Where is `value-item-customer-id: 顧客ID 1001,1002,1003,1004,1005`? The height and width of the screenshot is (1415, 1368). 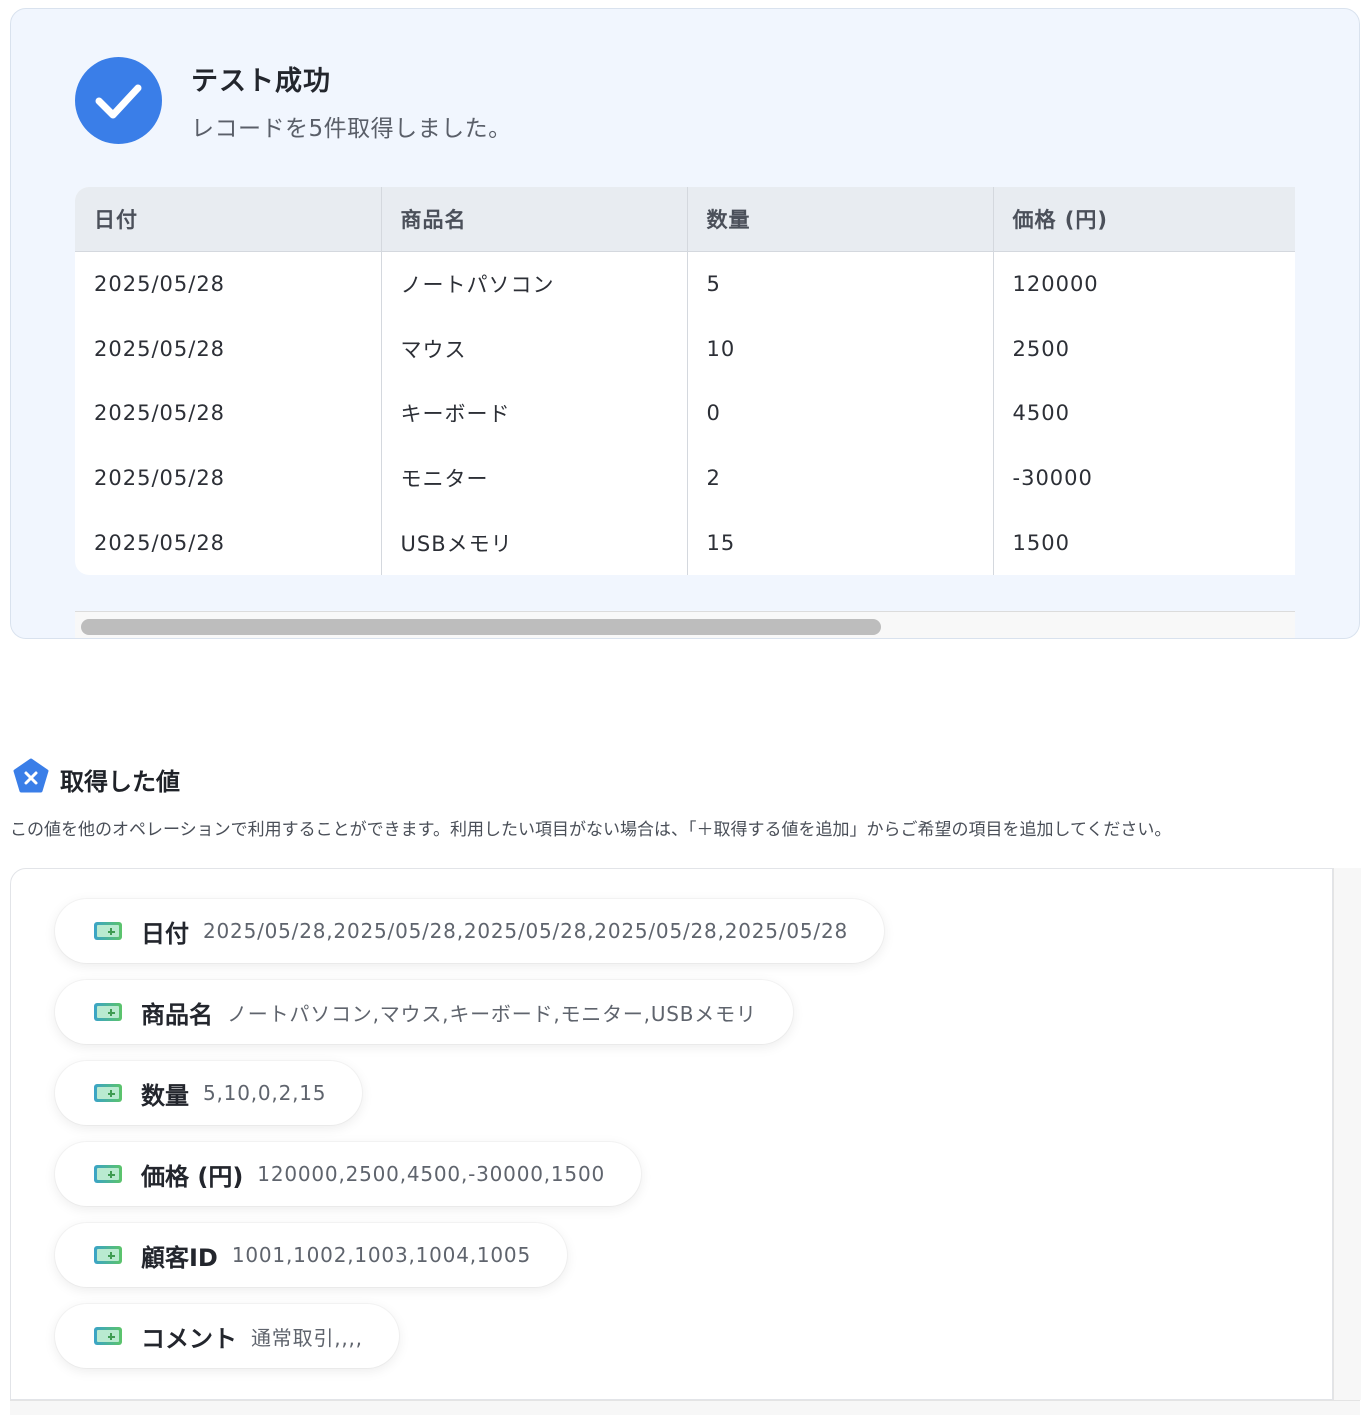
value-item-customer-id: 顧客ID 1001,1002,1003,1004,1005 is located at coordinates (311, 1255).